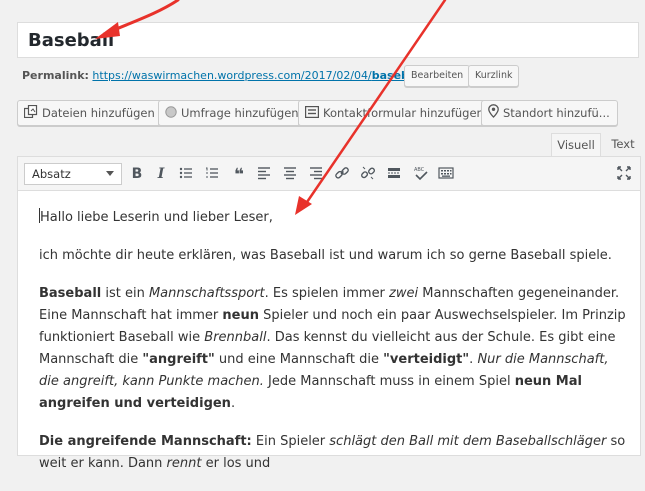 The width and height of the screenshot is (645, 491). What do you see at coordinates (576, 145) in the screenshot?
I see `tab-visual: Visuell` at bounding box center [576, 145].